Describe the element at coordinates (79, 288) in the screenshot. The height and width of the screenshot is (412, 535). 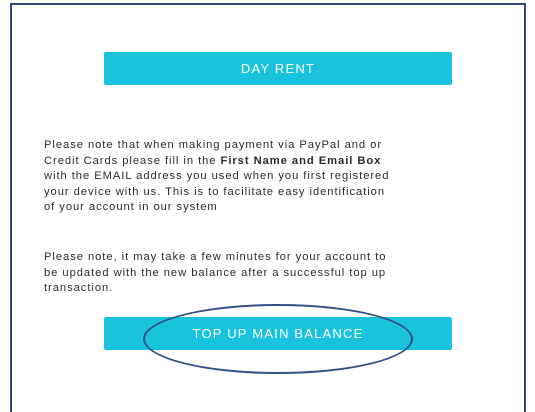
I see `notice-line-3: transaction.` at that location.